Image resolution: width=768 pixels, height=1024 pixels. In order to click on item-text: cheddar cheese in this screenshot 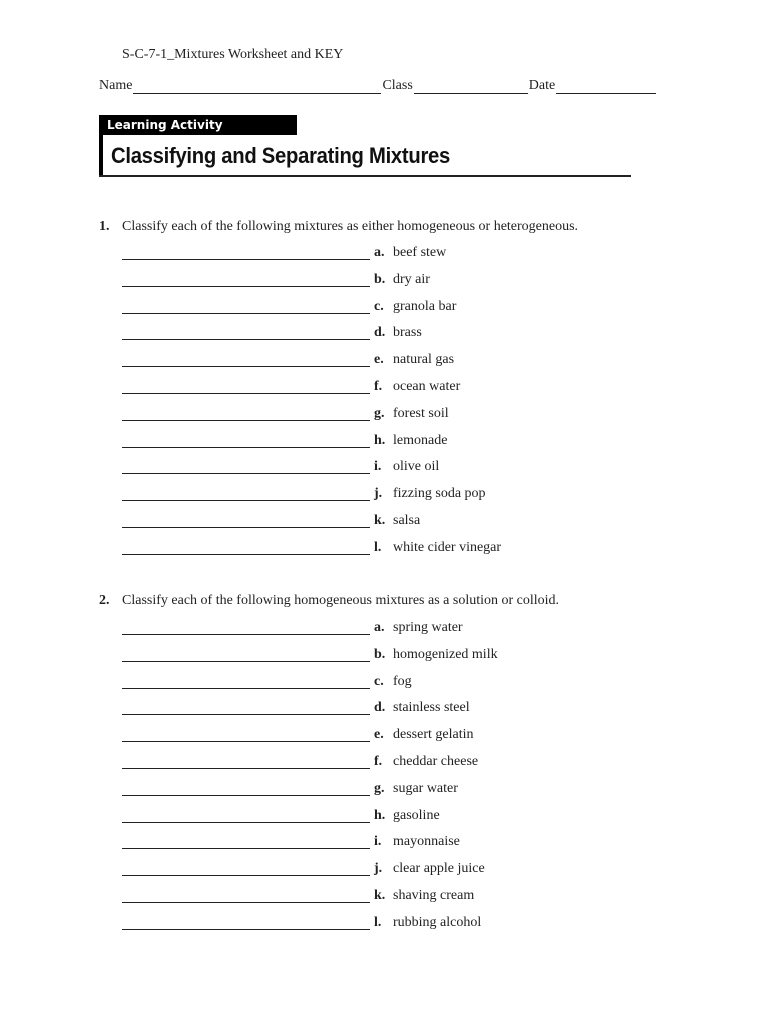, I will do `click(436, 761)`.